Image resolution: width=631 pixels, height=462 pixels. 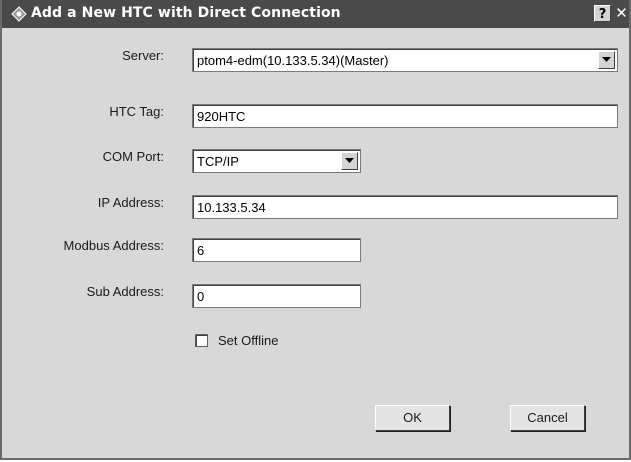 I want to click on ip-address-value: 10.133.5.34, so click(x=231, y=207).